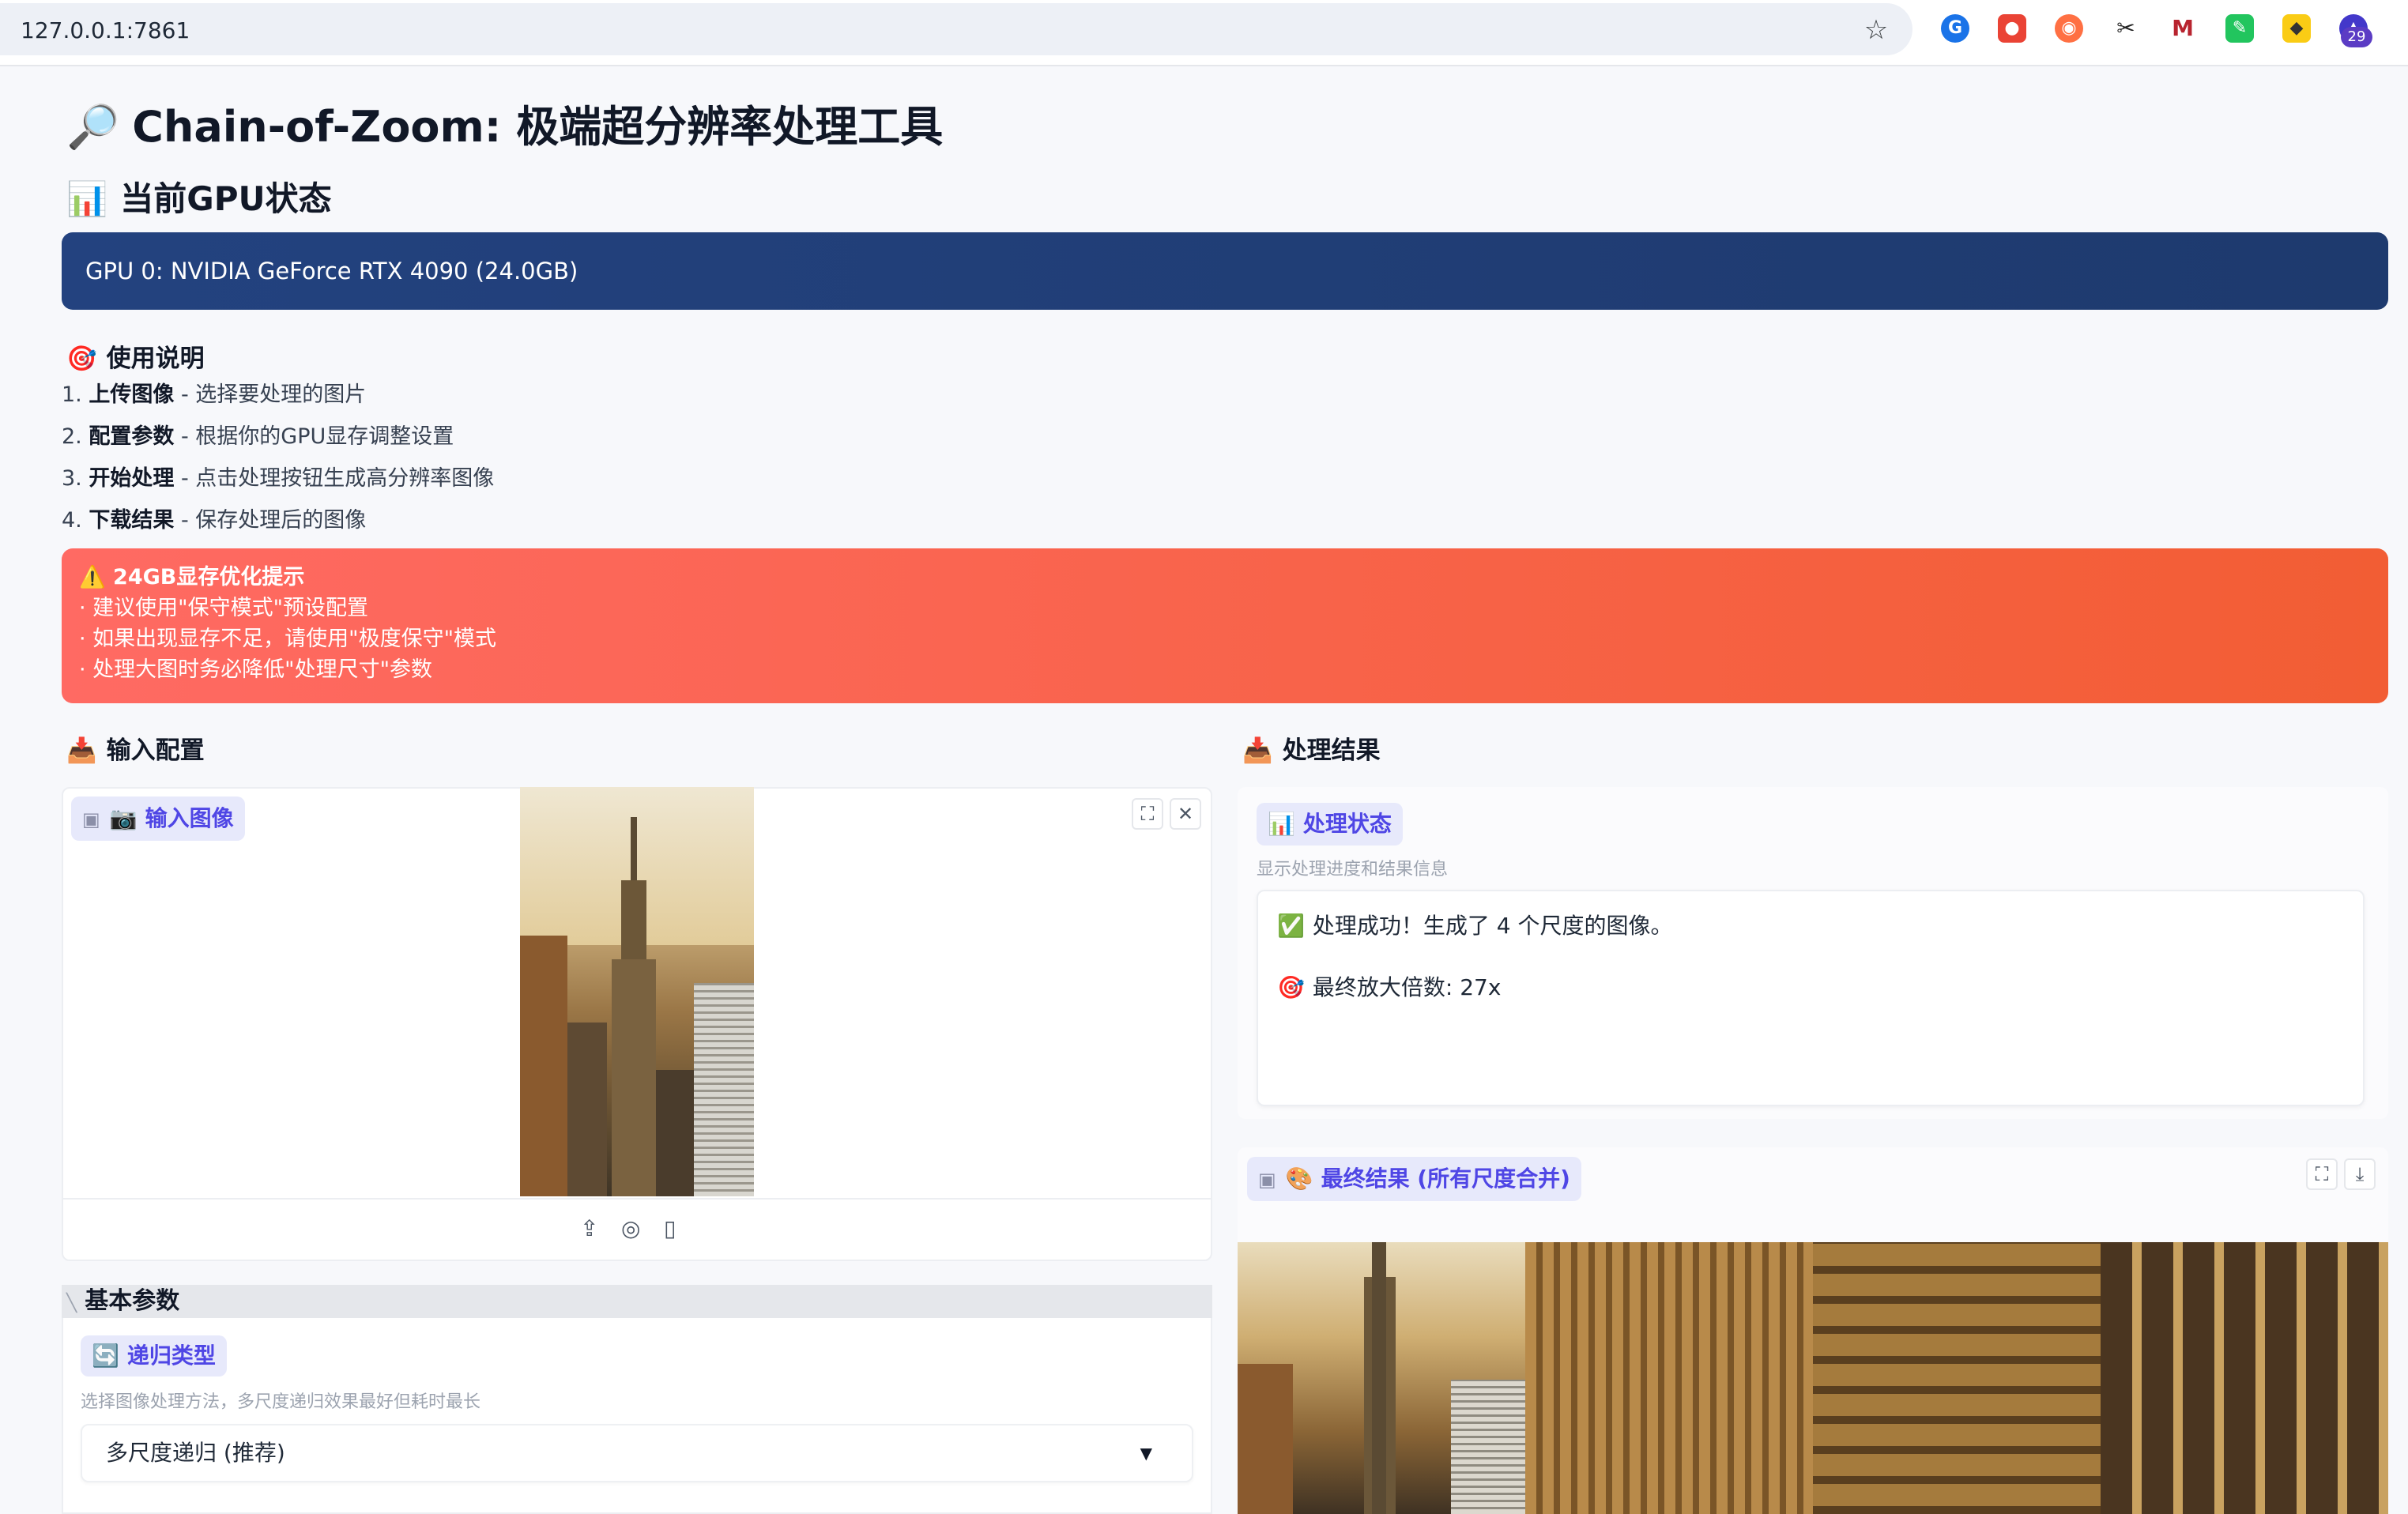  Describe the element at coordinates (630, 1228) in the screenshot. I see `webcam-icon: ◎` at that location.